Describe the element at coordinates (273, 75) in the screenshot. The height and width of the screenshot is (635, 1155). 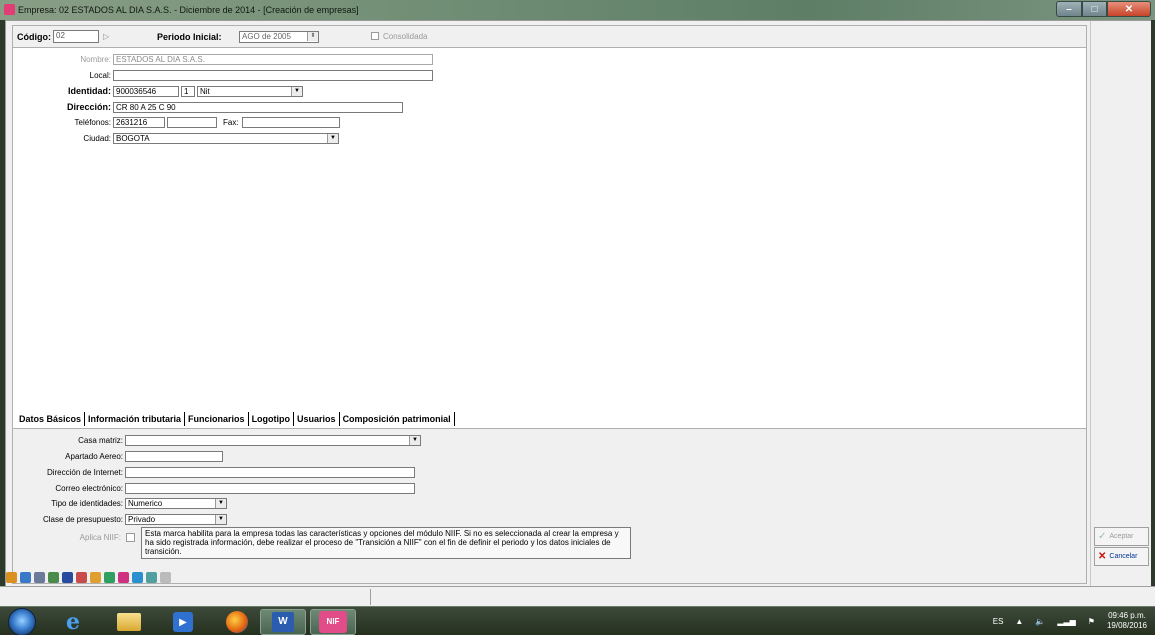
I see `local-input` at that location.